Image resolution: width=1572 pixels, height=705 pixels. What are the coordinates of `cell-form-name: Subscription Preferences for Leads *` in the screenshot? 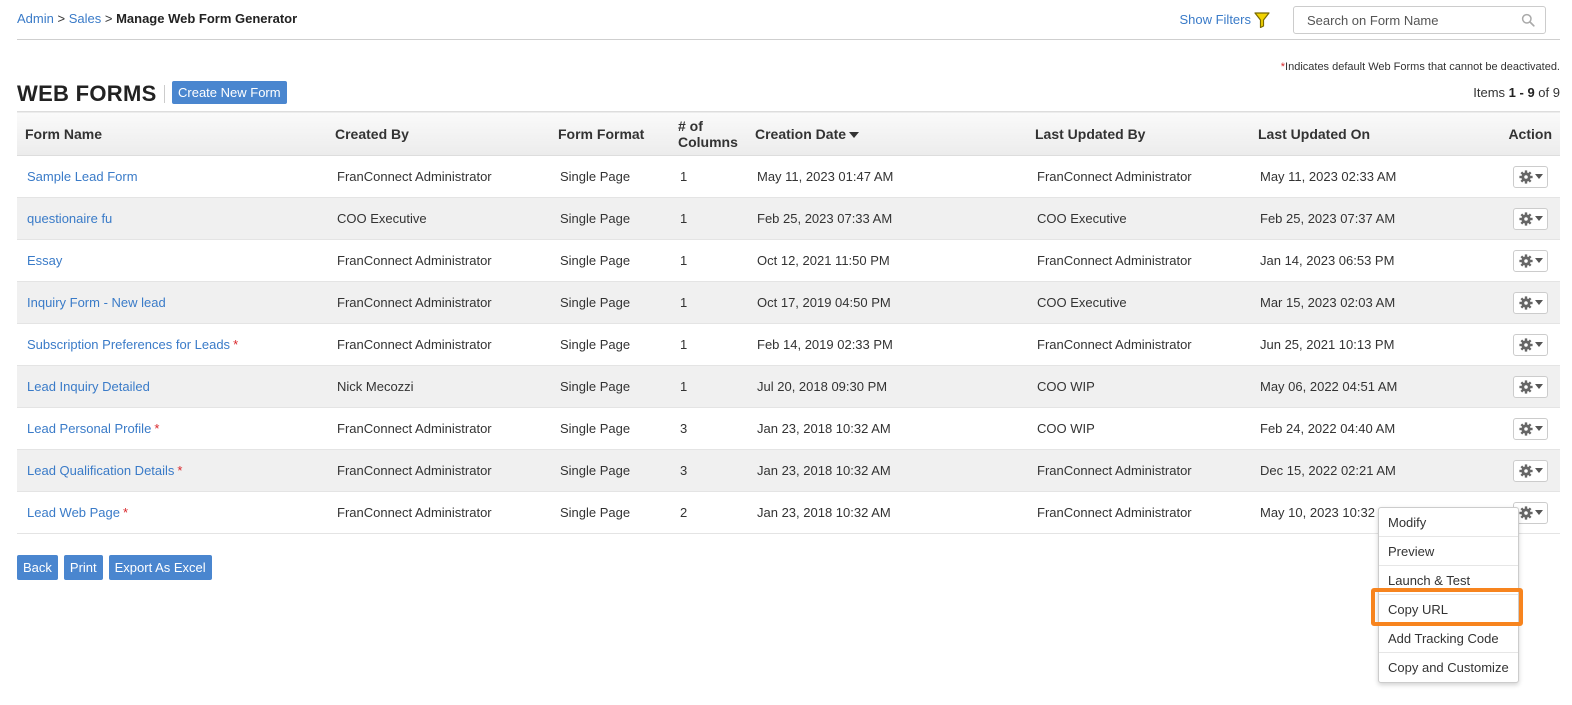 It's located at (172, 345).